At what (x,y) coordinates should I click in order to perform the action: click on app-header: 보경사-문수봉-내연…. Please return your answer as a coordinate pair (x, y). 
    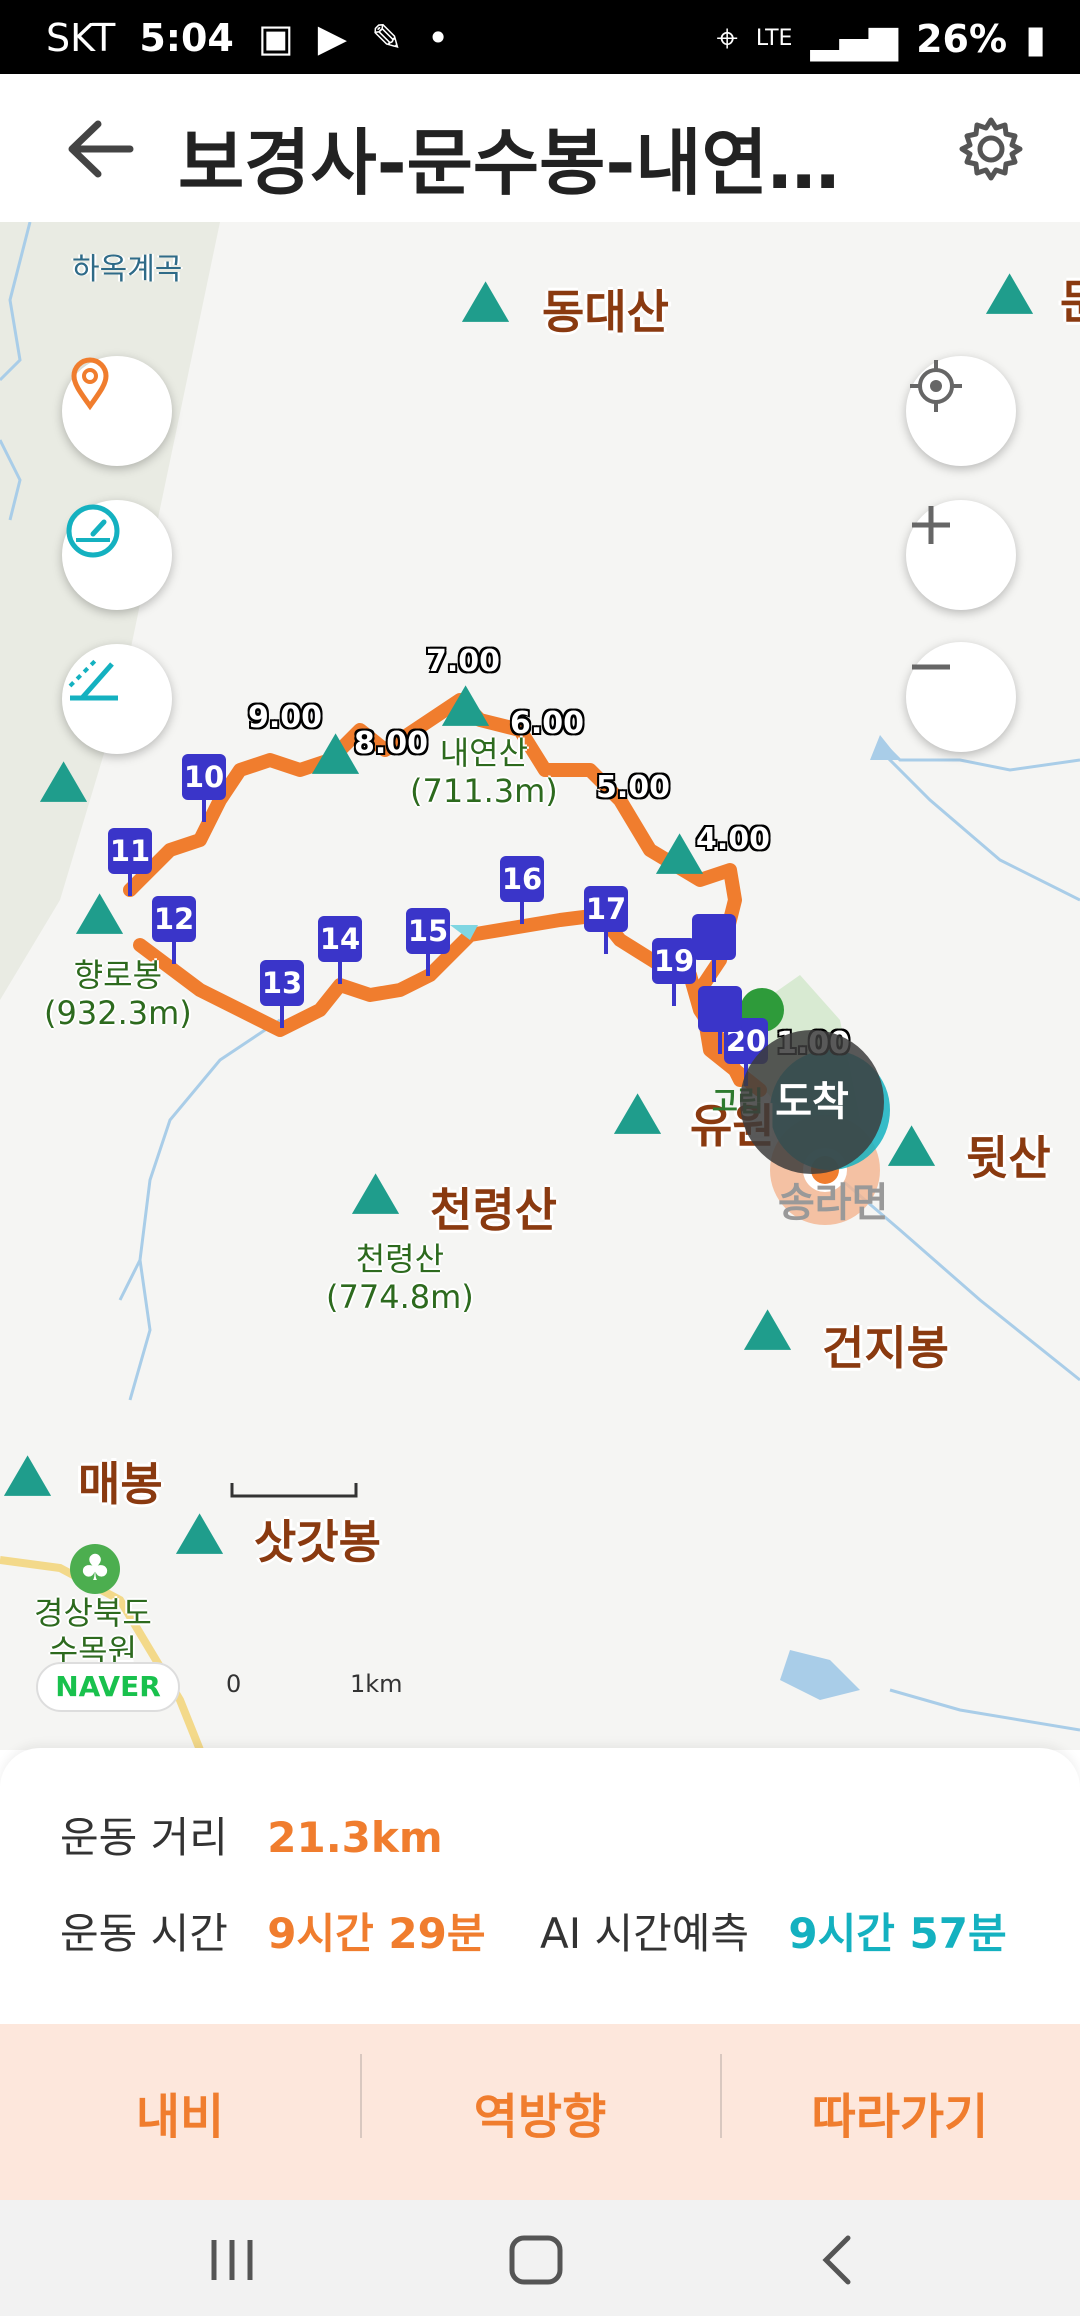
    Looking at the image, I should click on (540, 148).